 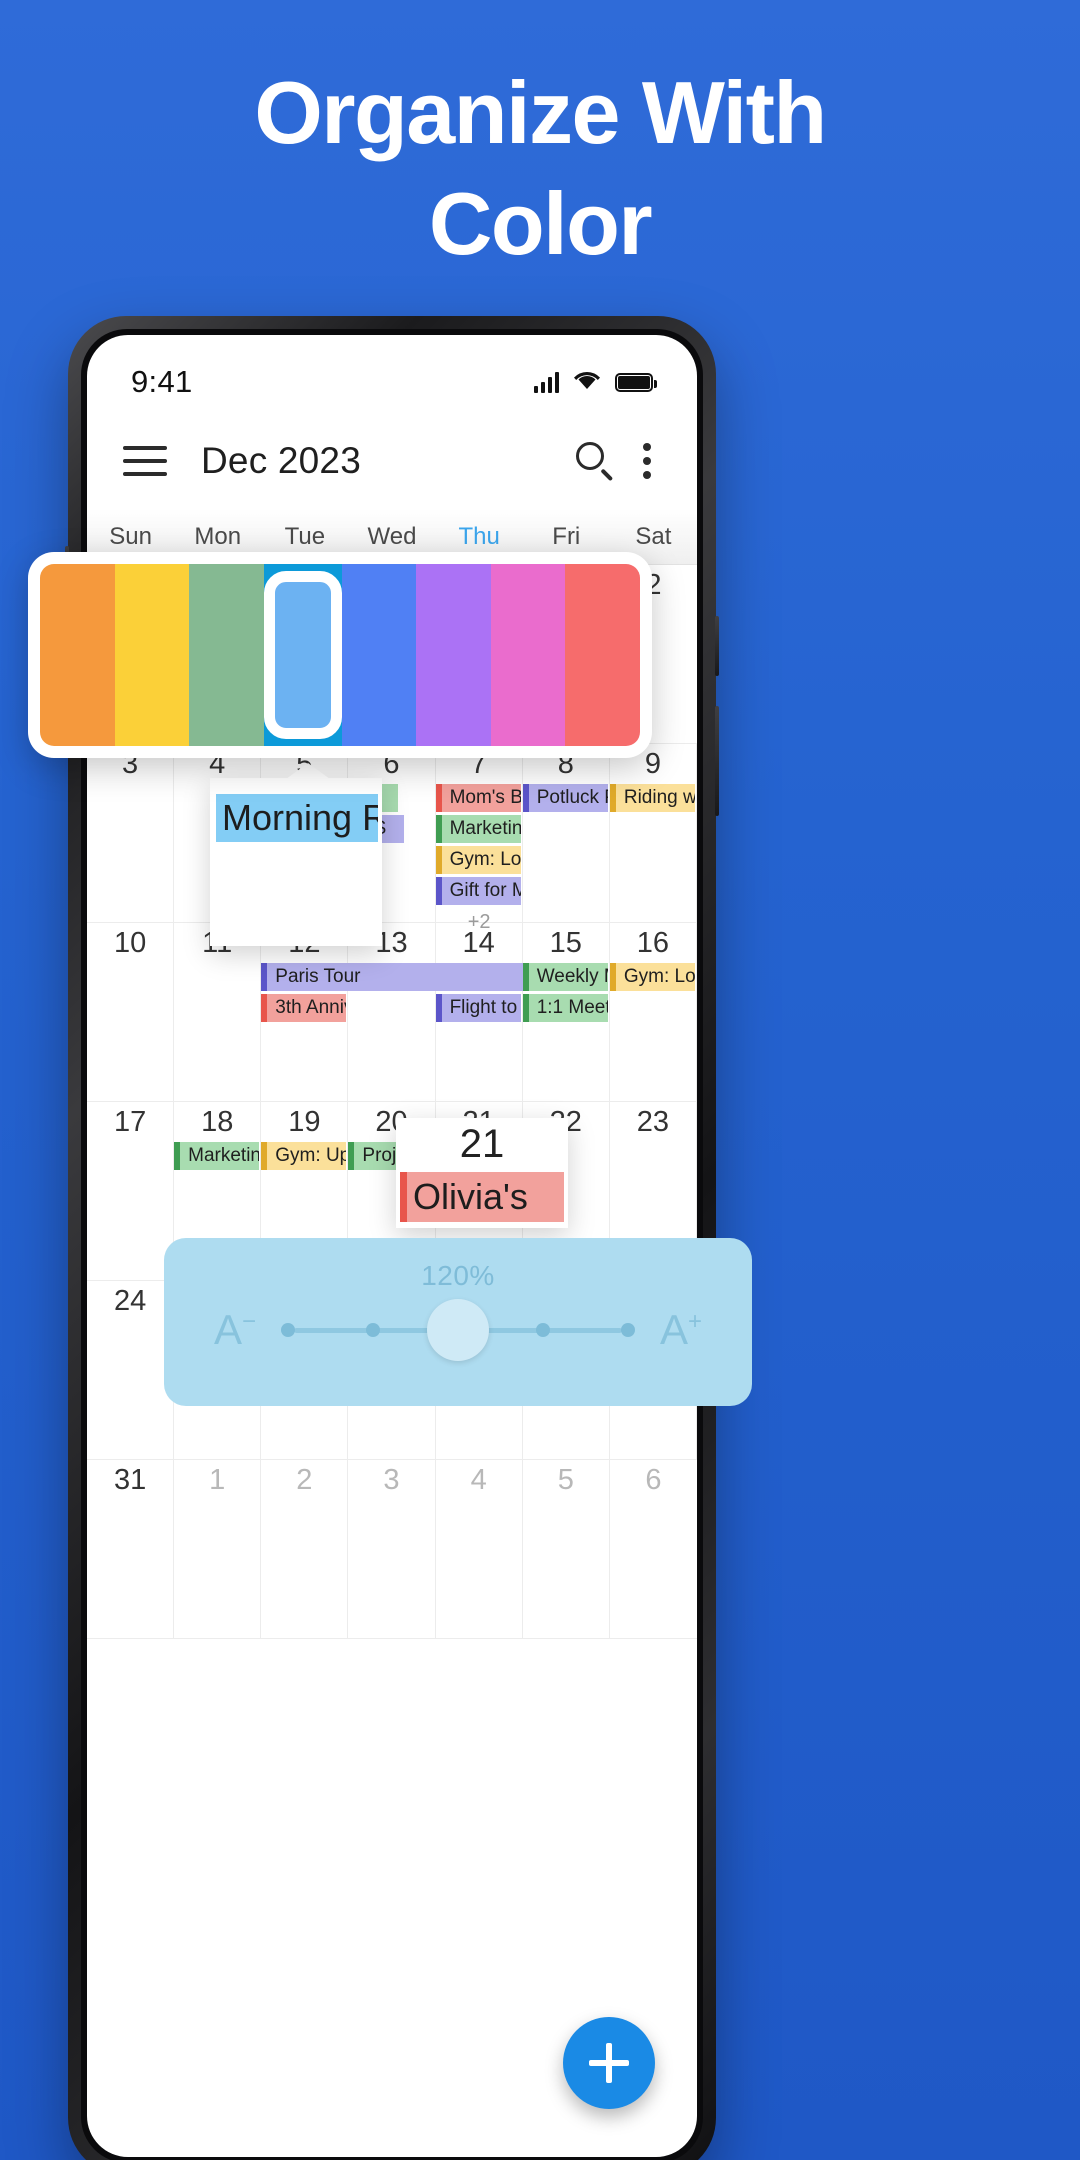 I want to click on calendar-day-cell: 17, so click(x=131, y=1191).